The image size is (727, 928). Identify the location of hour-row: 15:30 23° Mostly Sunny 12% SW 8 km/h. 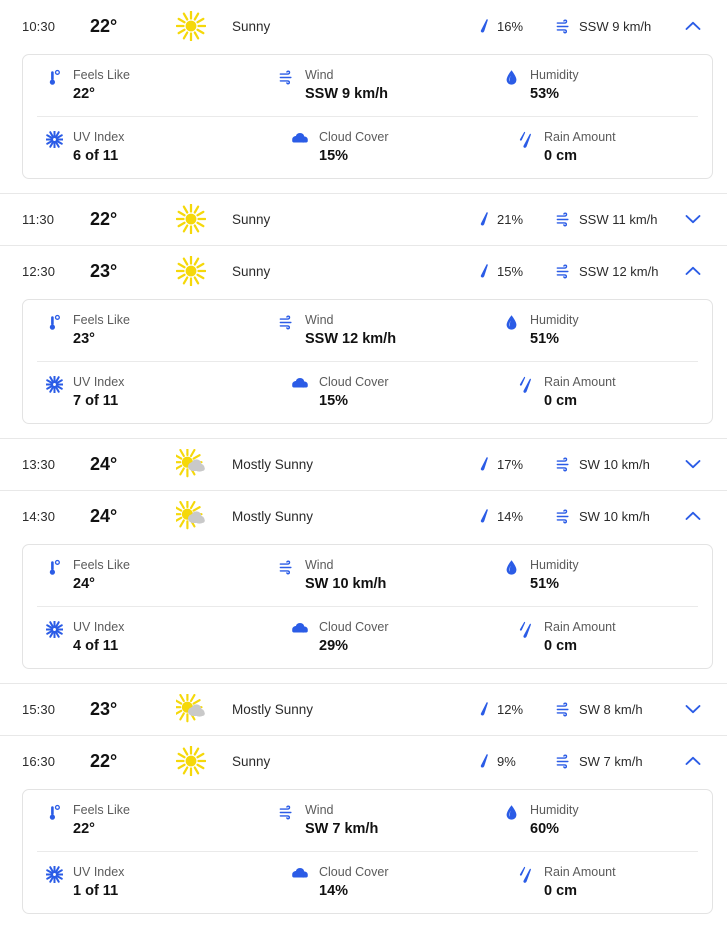
(363, 709).